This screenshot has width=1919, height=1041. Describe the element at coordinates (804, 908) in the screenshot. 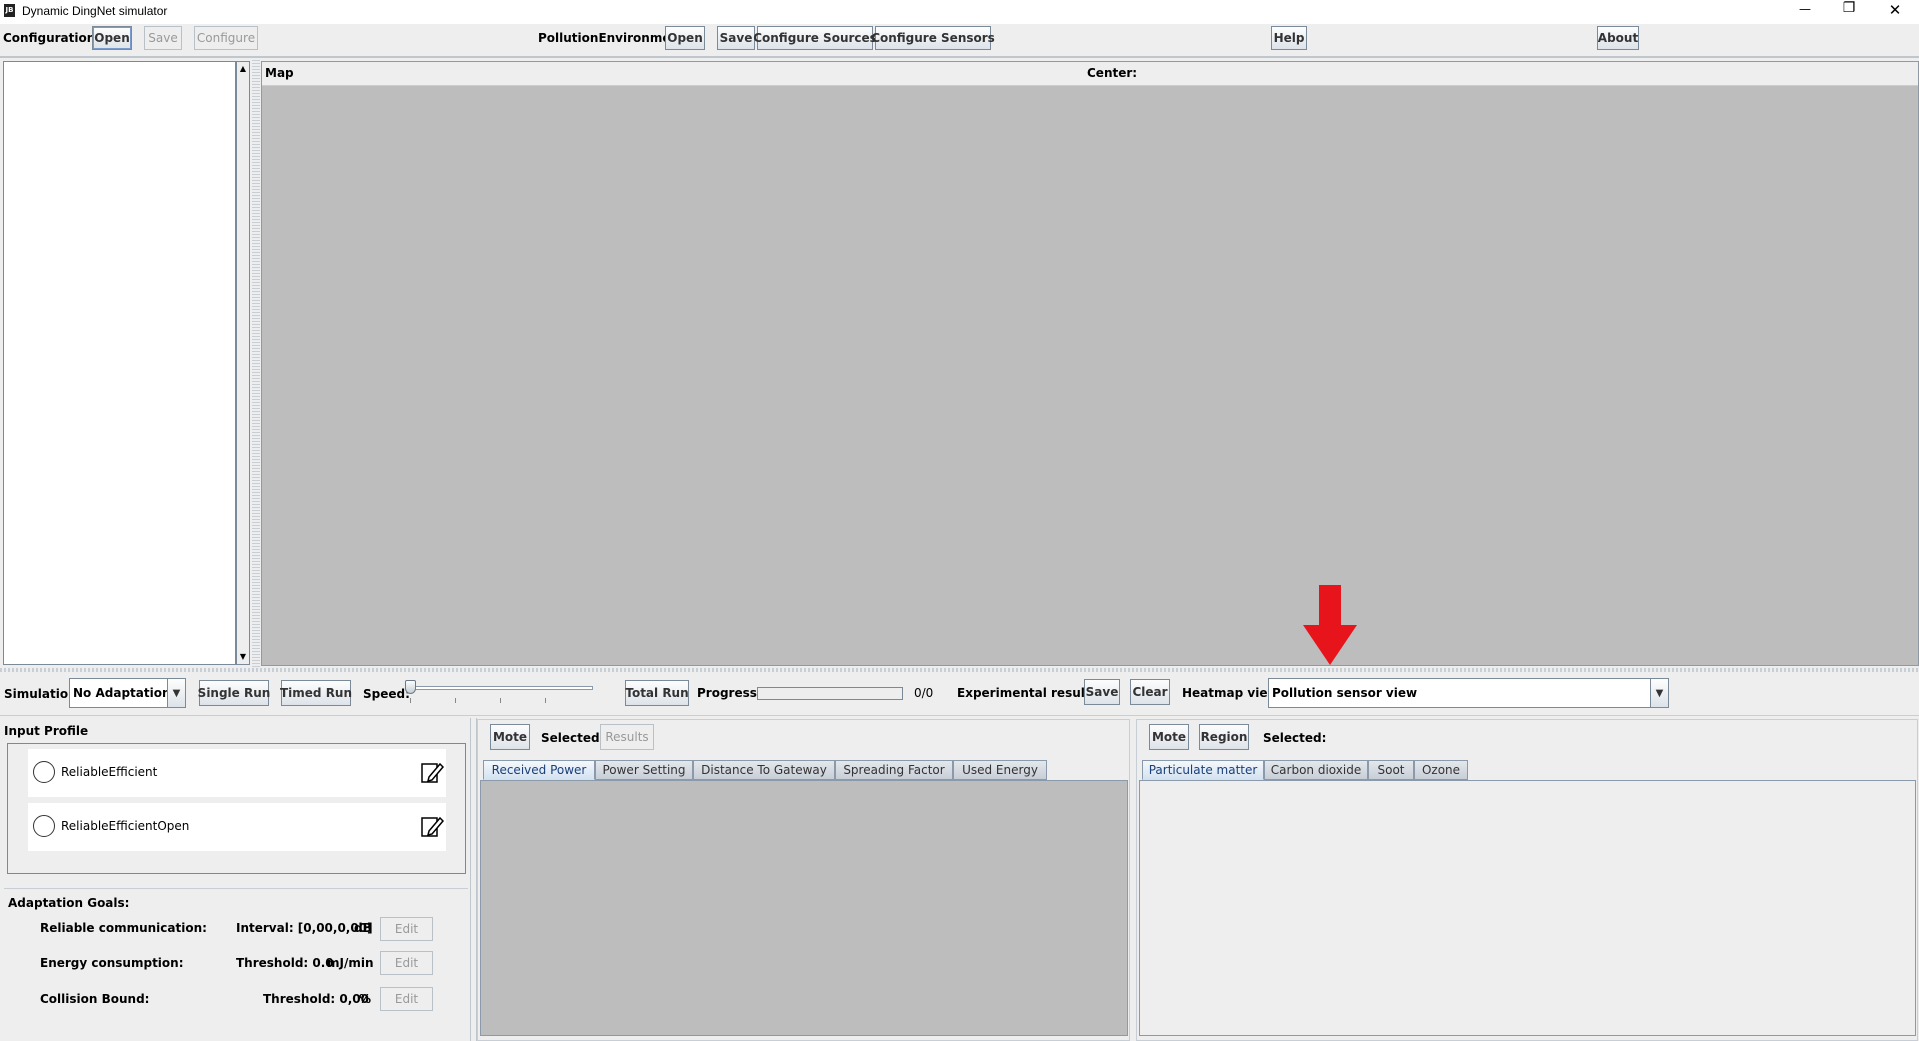

I see `mote-chart-area` at that location.